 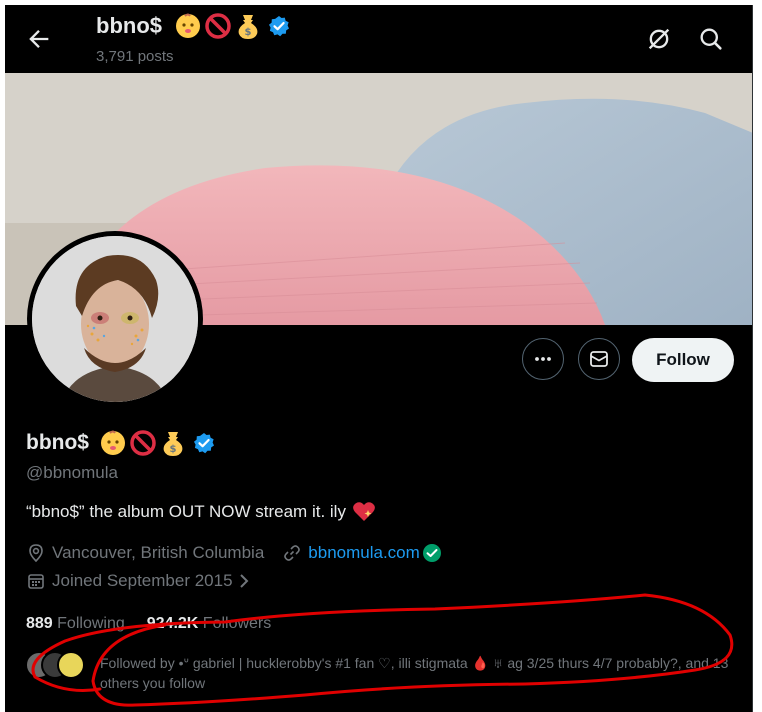 I want to click on more-dots-icon, so click(x=543, y=359).